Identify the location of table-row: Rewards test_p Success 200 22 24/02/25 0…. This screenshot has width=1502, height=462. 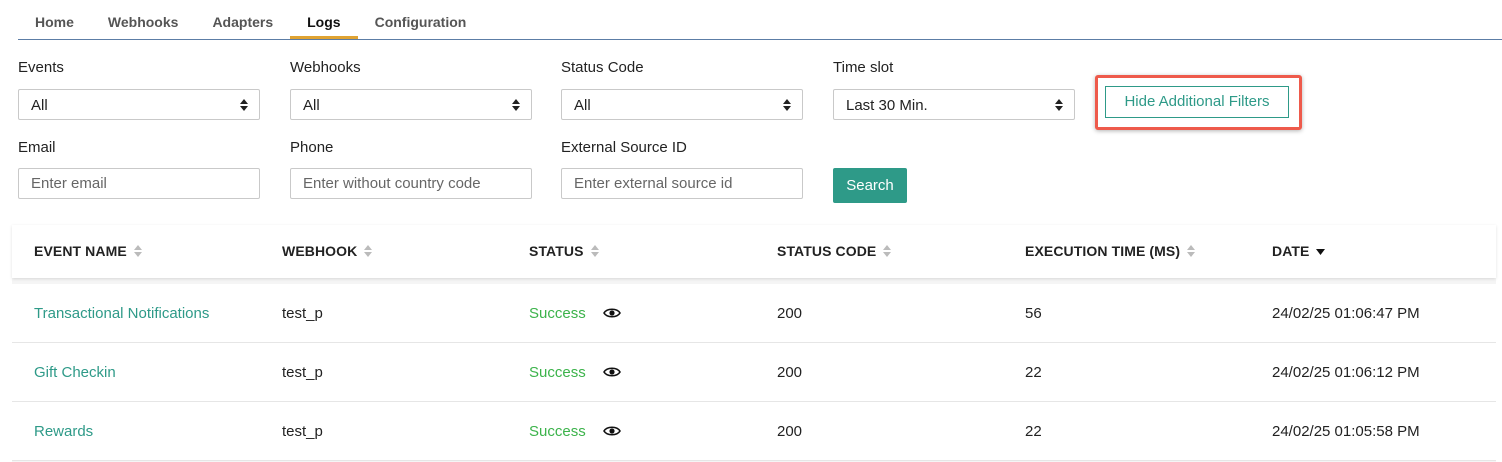
(754, 431).